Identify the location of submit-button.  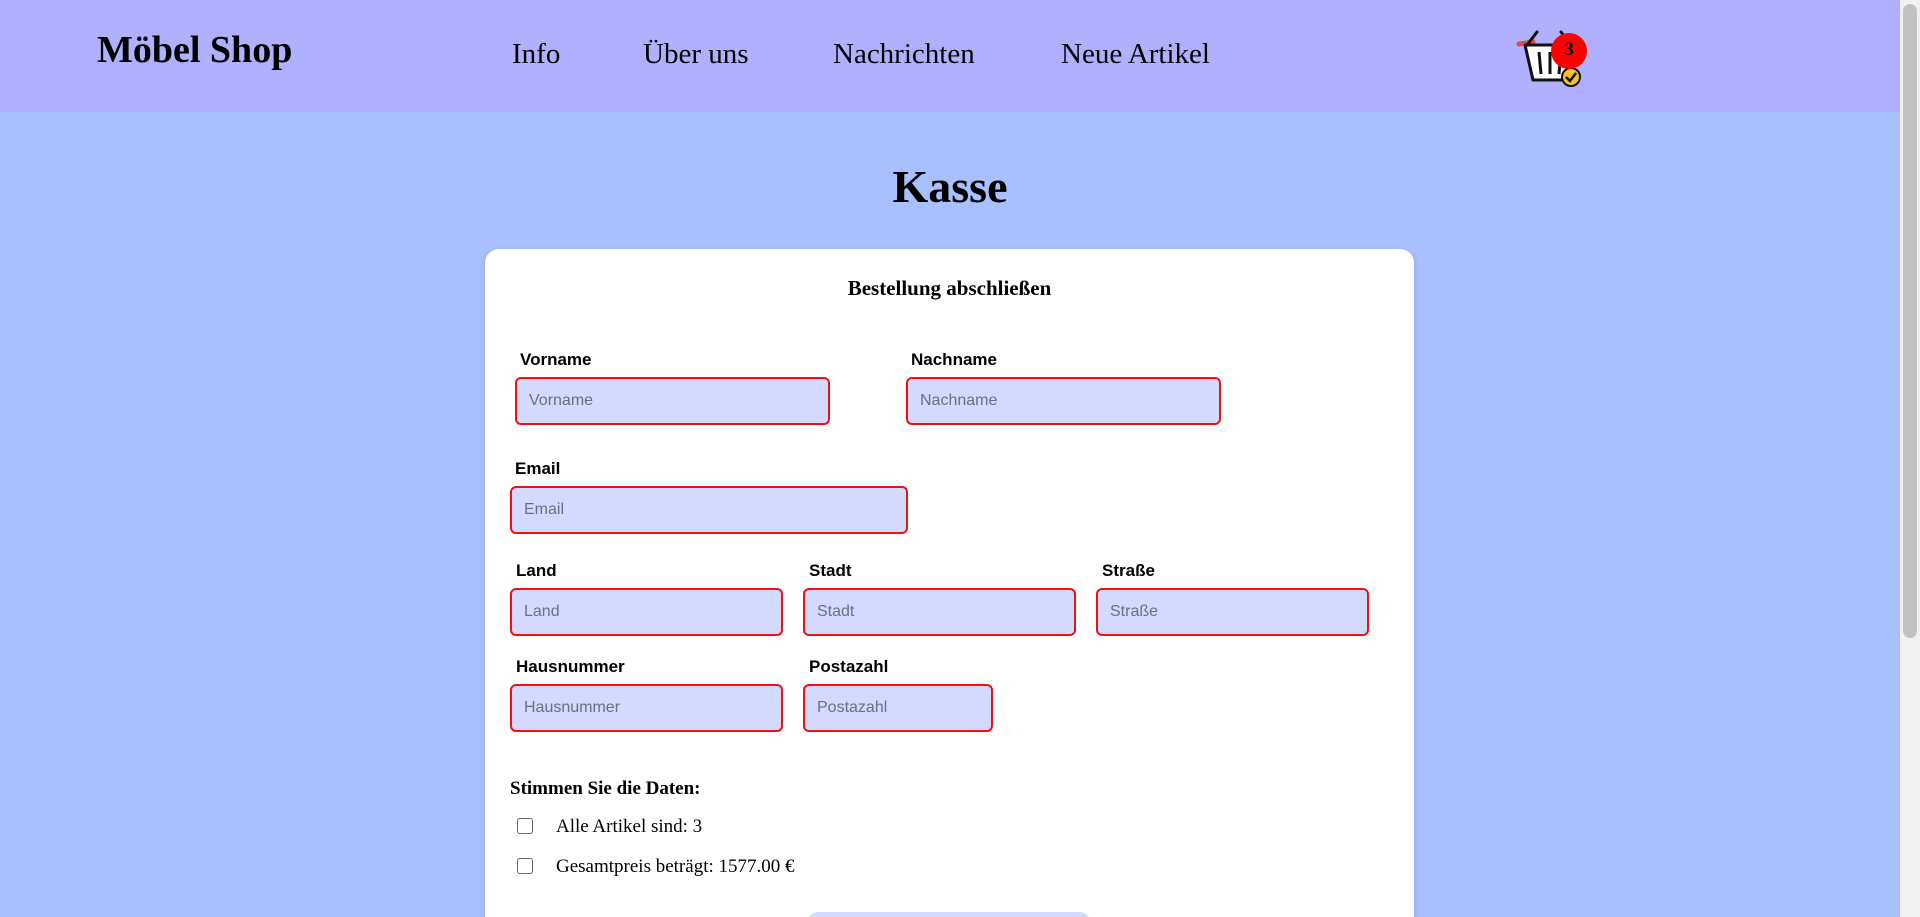
(949, 914).